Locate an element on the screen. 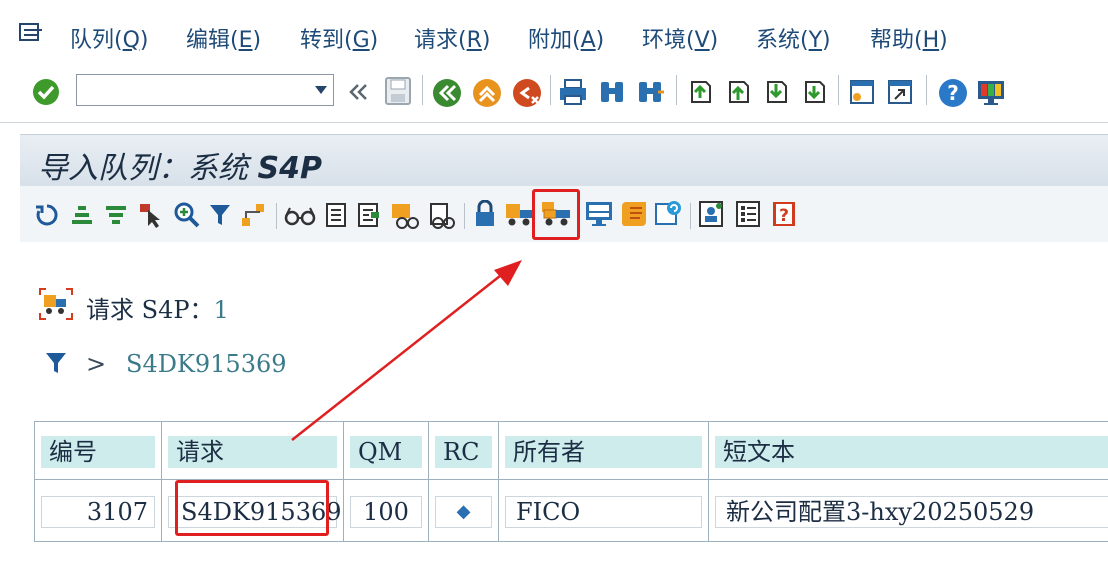 The image size is (1108, 576). menu-item-request: 请求(R) is located at coordinates (452, 38).